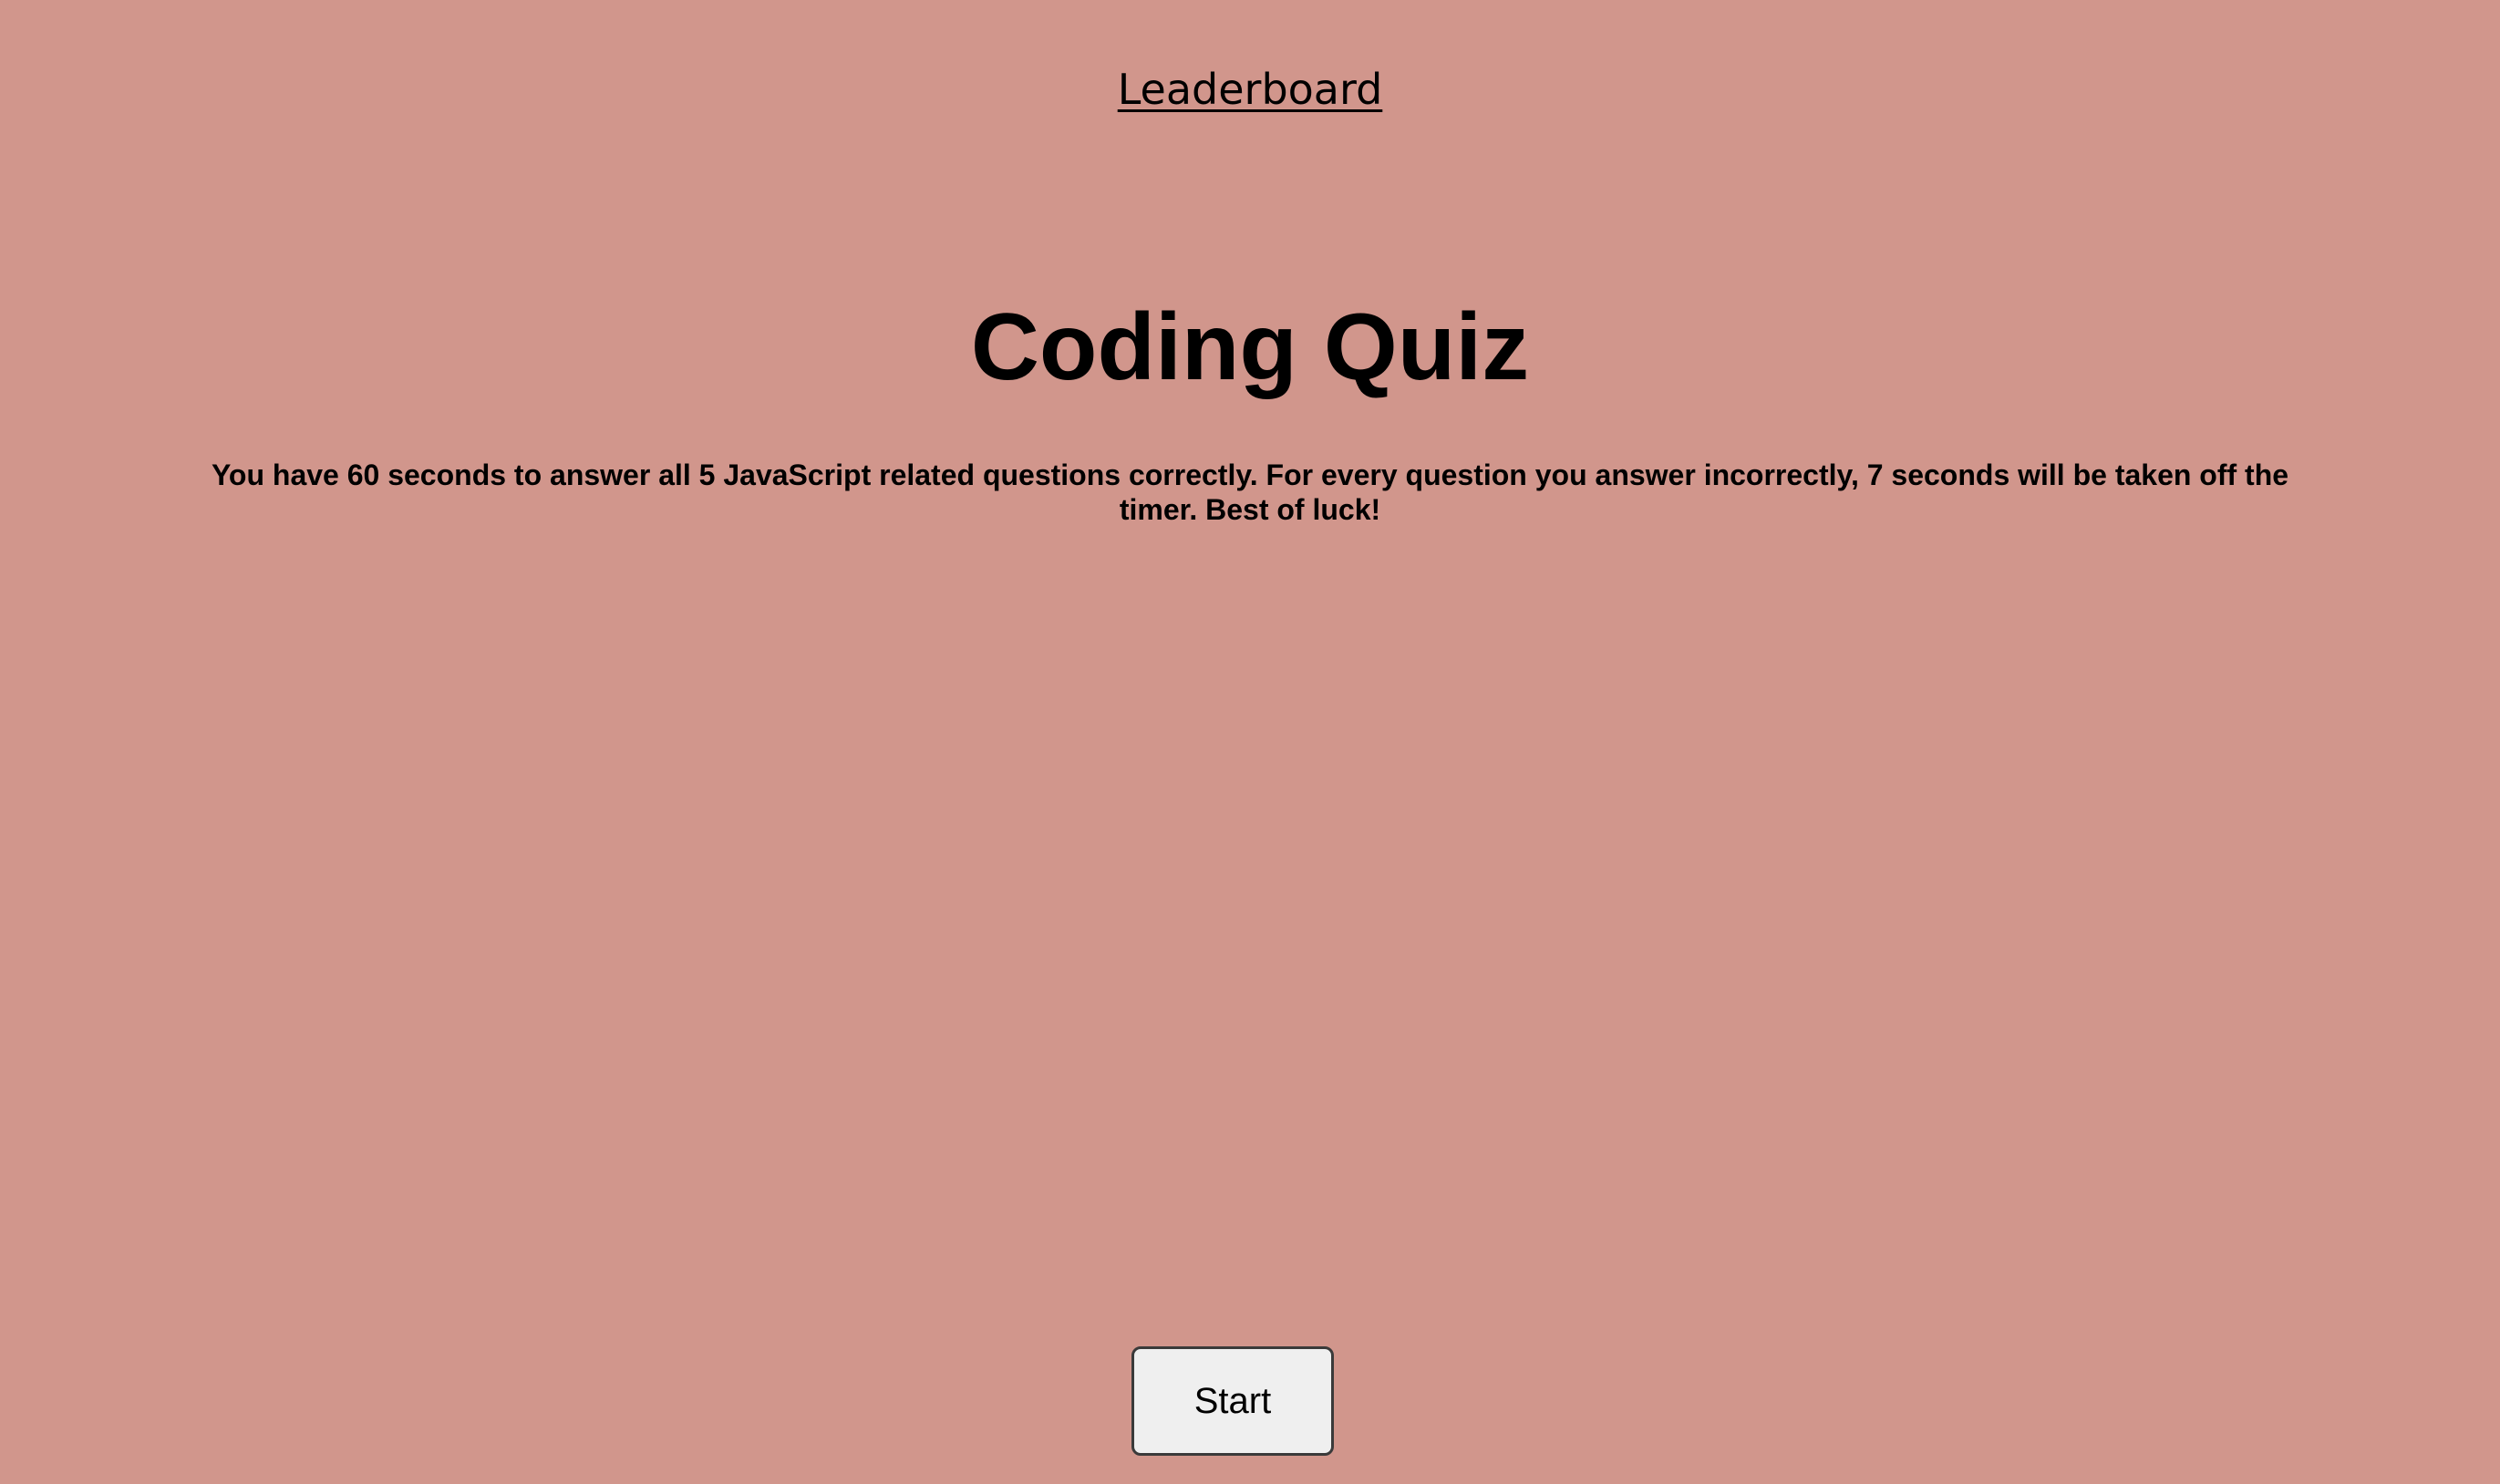 This screenshot has width=2500, height=1484. What do you see at coordinates (1250, 347) in the screenshot?
I see `page-title: Coding Quiz` at bounding box center [1250, 347].